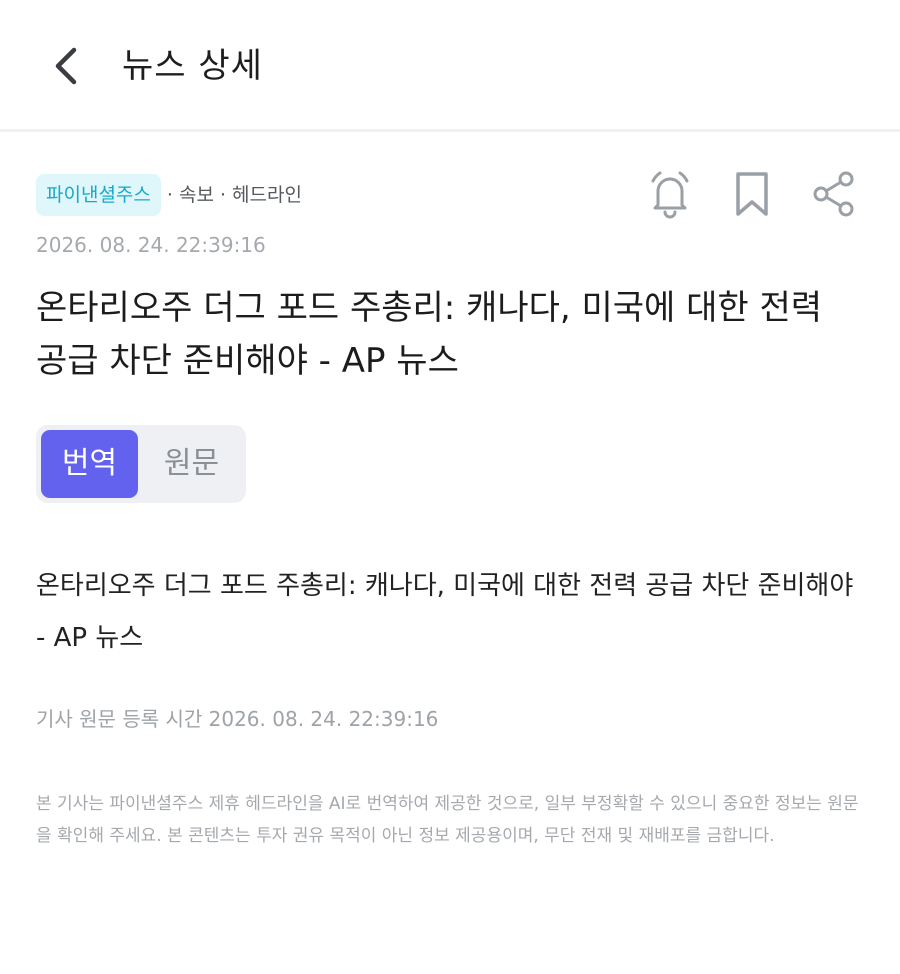  I want to click on article-actions, so click(752, 194).